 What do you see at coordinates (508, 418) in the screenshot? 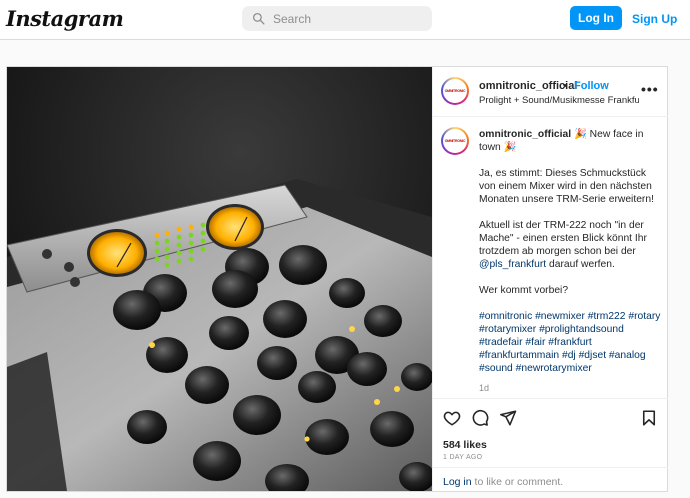
I see `share-icon` at bounding box center [508, 418].